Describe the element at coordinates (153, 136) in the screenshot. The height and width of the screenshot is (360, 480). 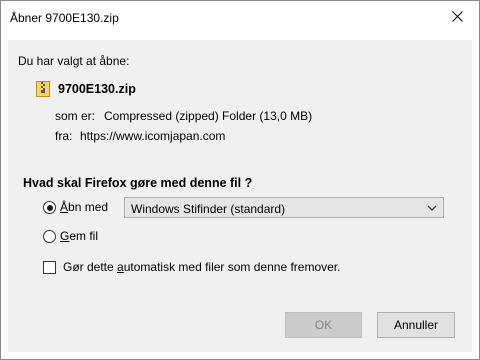
I see `file-source-value: https://www.icomjapan.com` at that location.